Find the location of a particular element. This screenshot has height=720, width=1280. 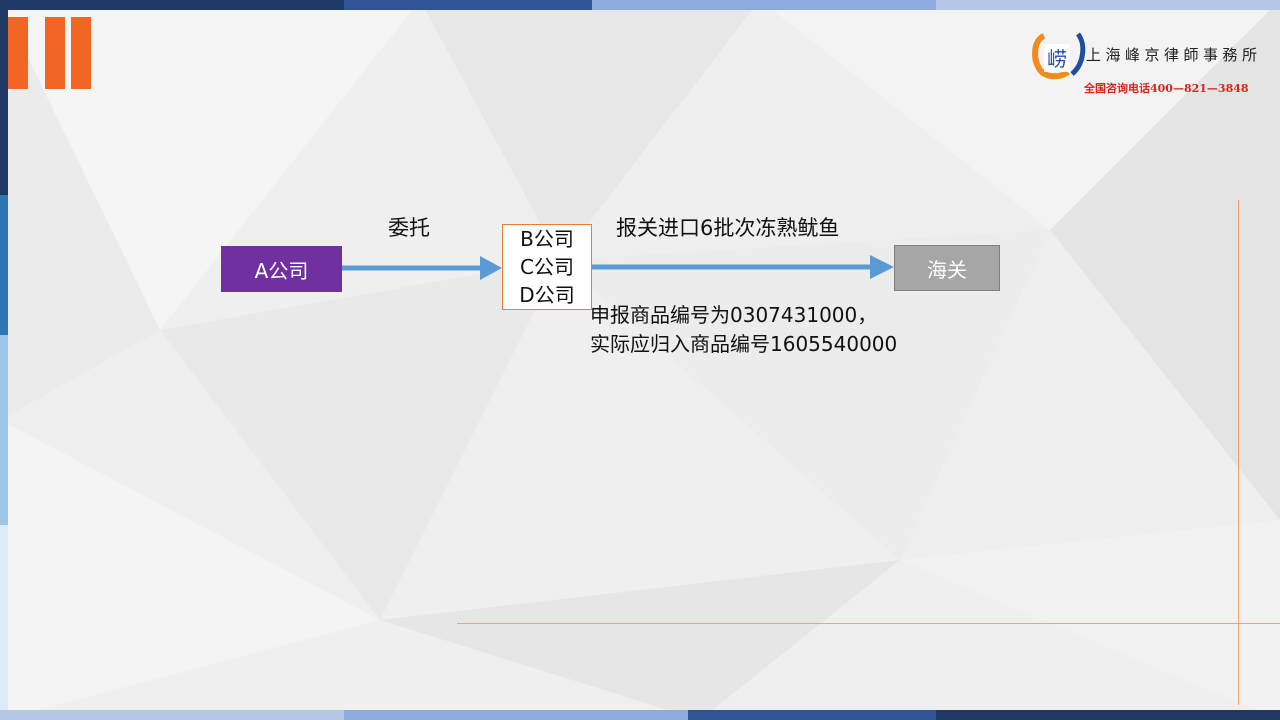

node-company-b: B公司 is located at coordinates (547, 239).